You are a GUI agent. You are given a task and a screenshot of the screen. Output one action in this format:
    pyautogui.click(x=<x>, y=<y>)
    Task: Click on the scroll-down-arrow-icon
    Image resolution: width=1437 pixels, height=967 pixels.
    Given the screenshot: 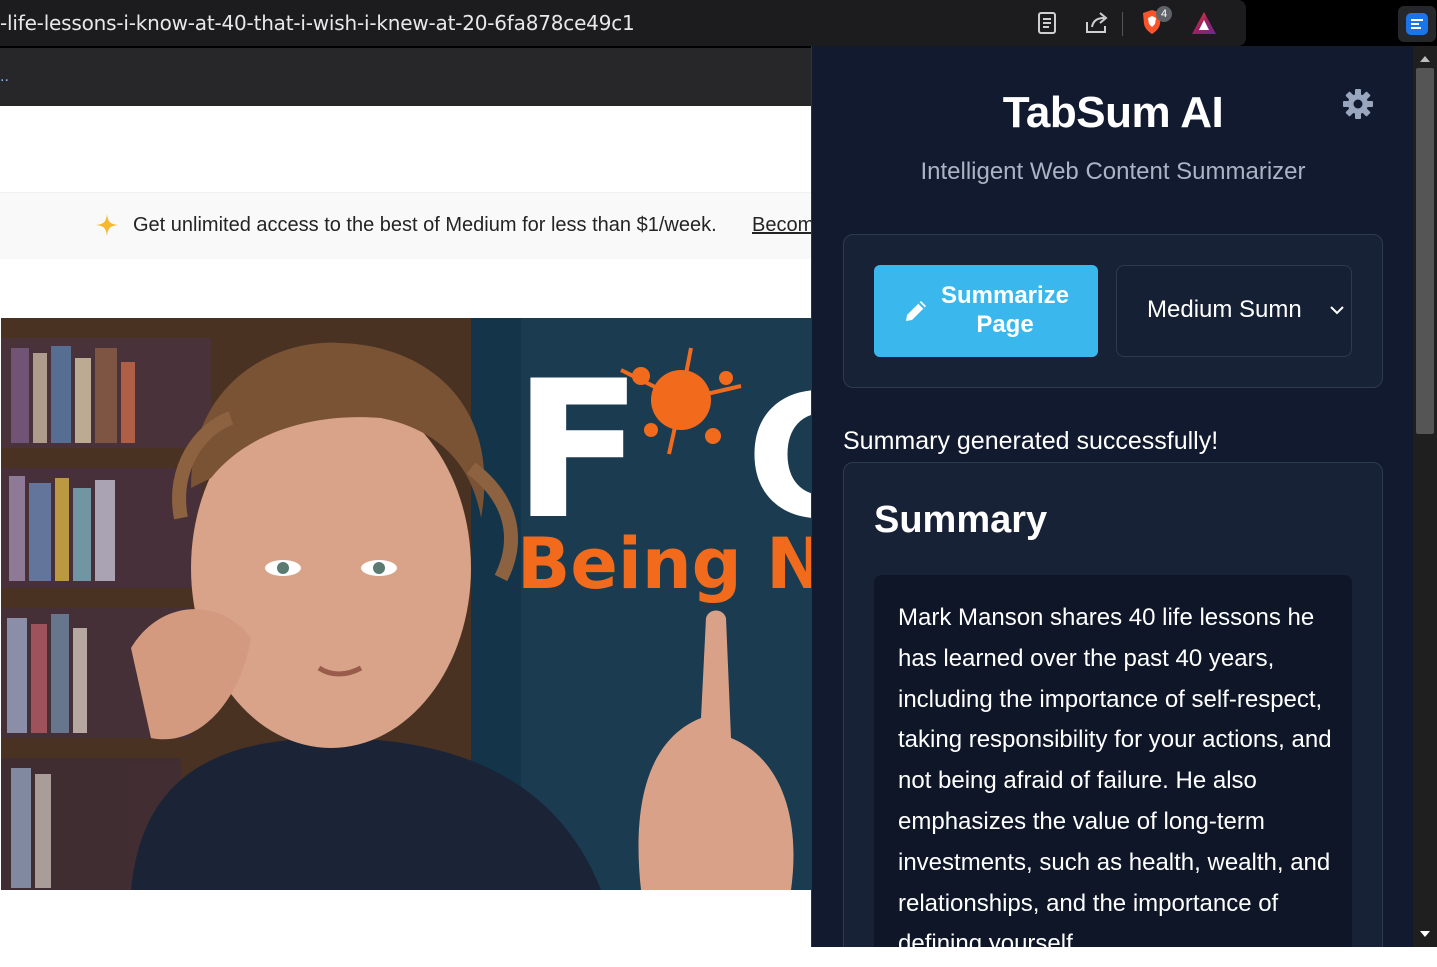 What is the action you would take?
    pyautogui.click(x=1425, y=934)
    